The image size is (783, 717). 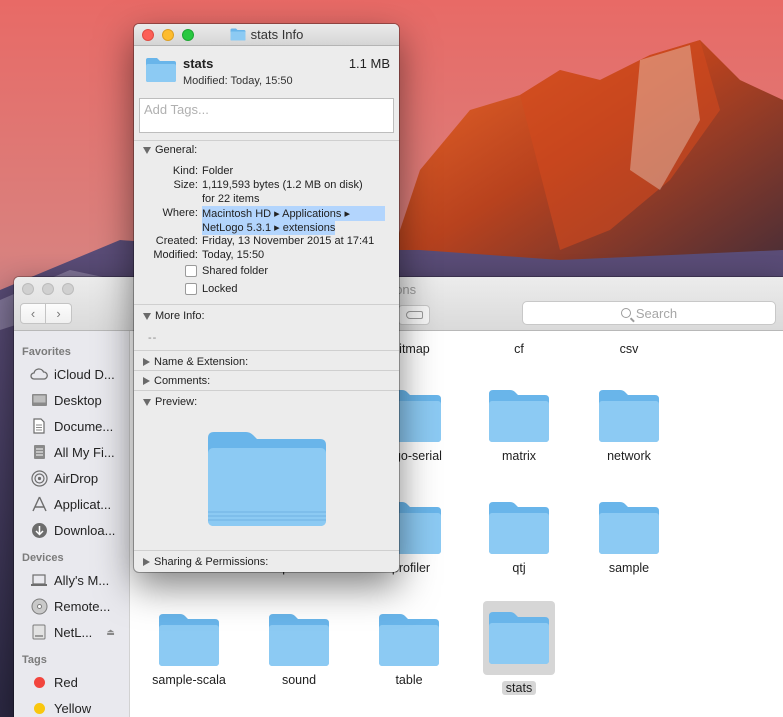 I want to click on modified-label: Modified:, so click(x=175, y=255).